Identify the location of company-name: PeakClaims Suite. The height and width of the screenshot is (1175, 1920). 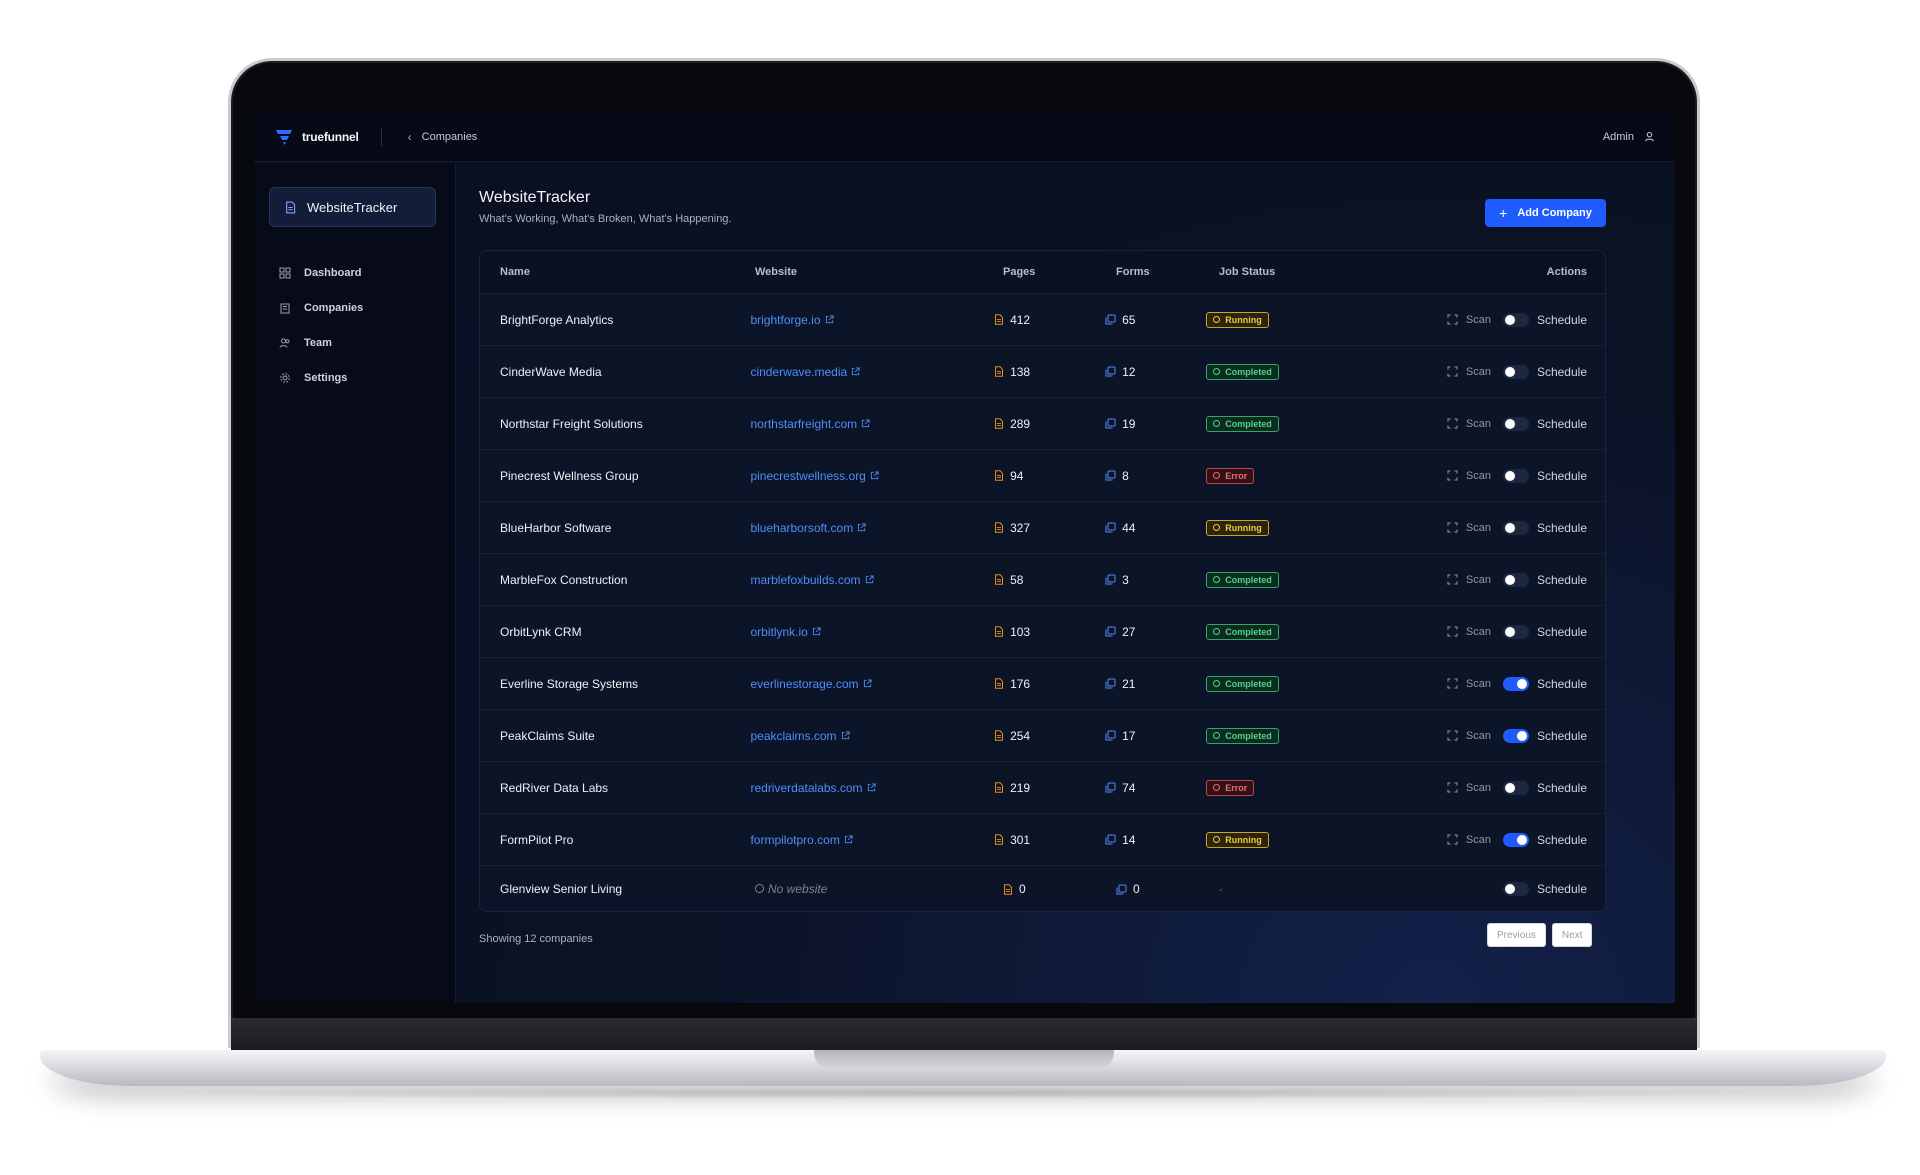
(615, 736).